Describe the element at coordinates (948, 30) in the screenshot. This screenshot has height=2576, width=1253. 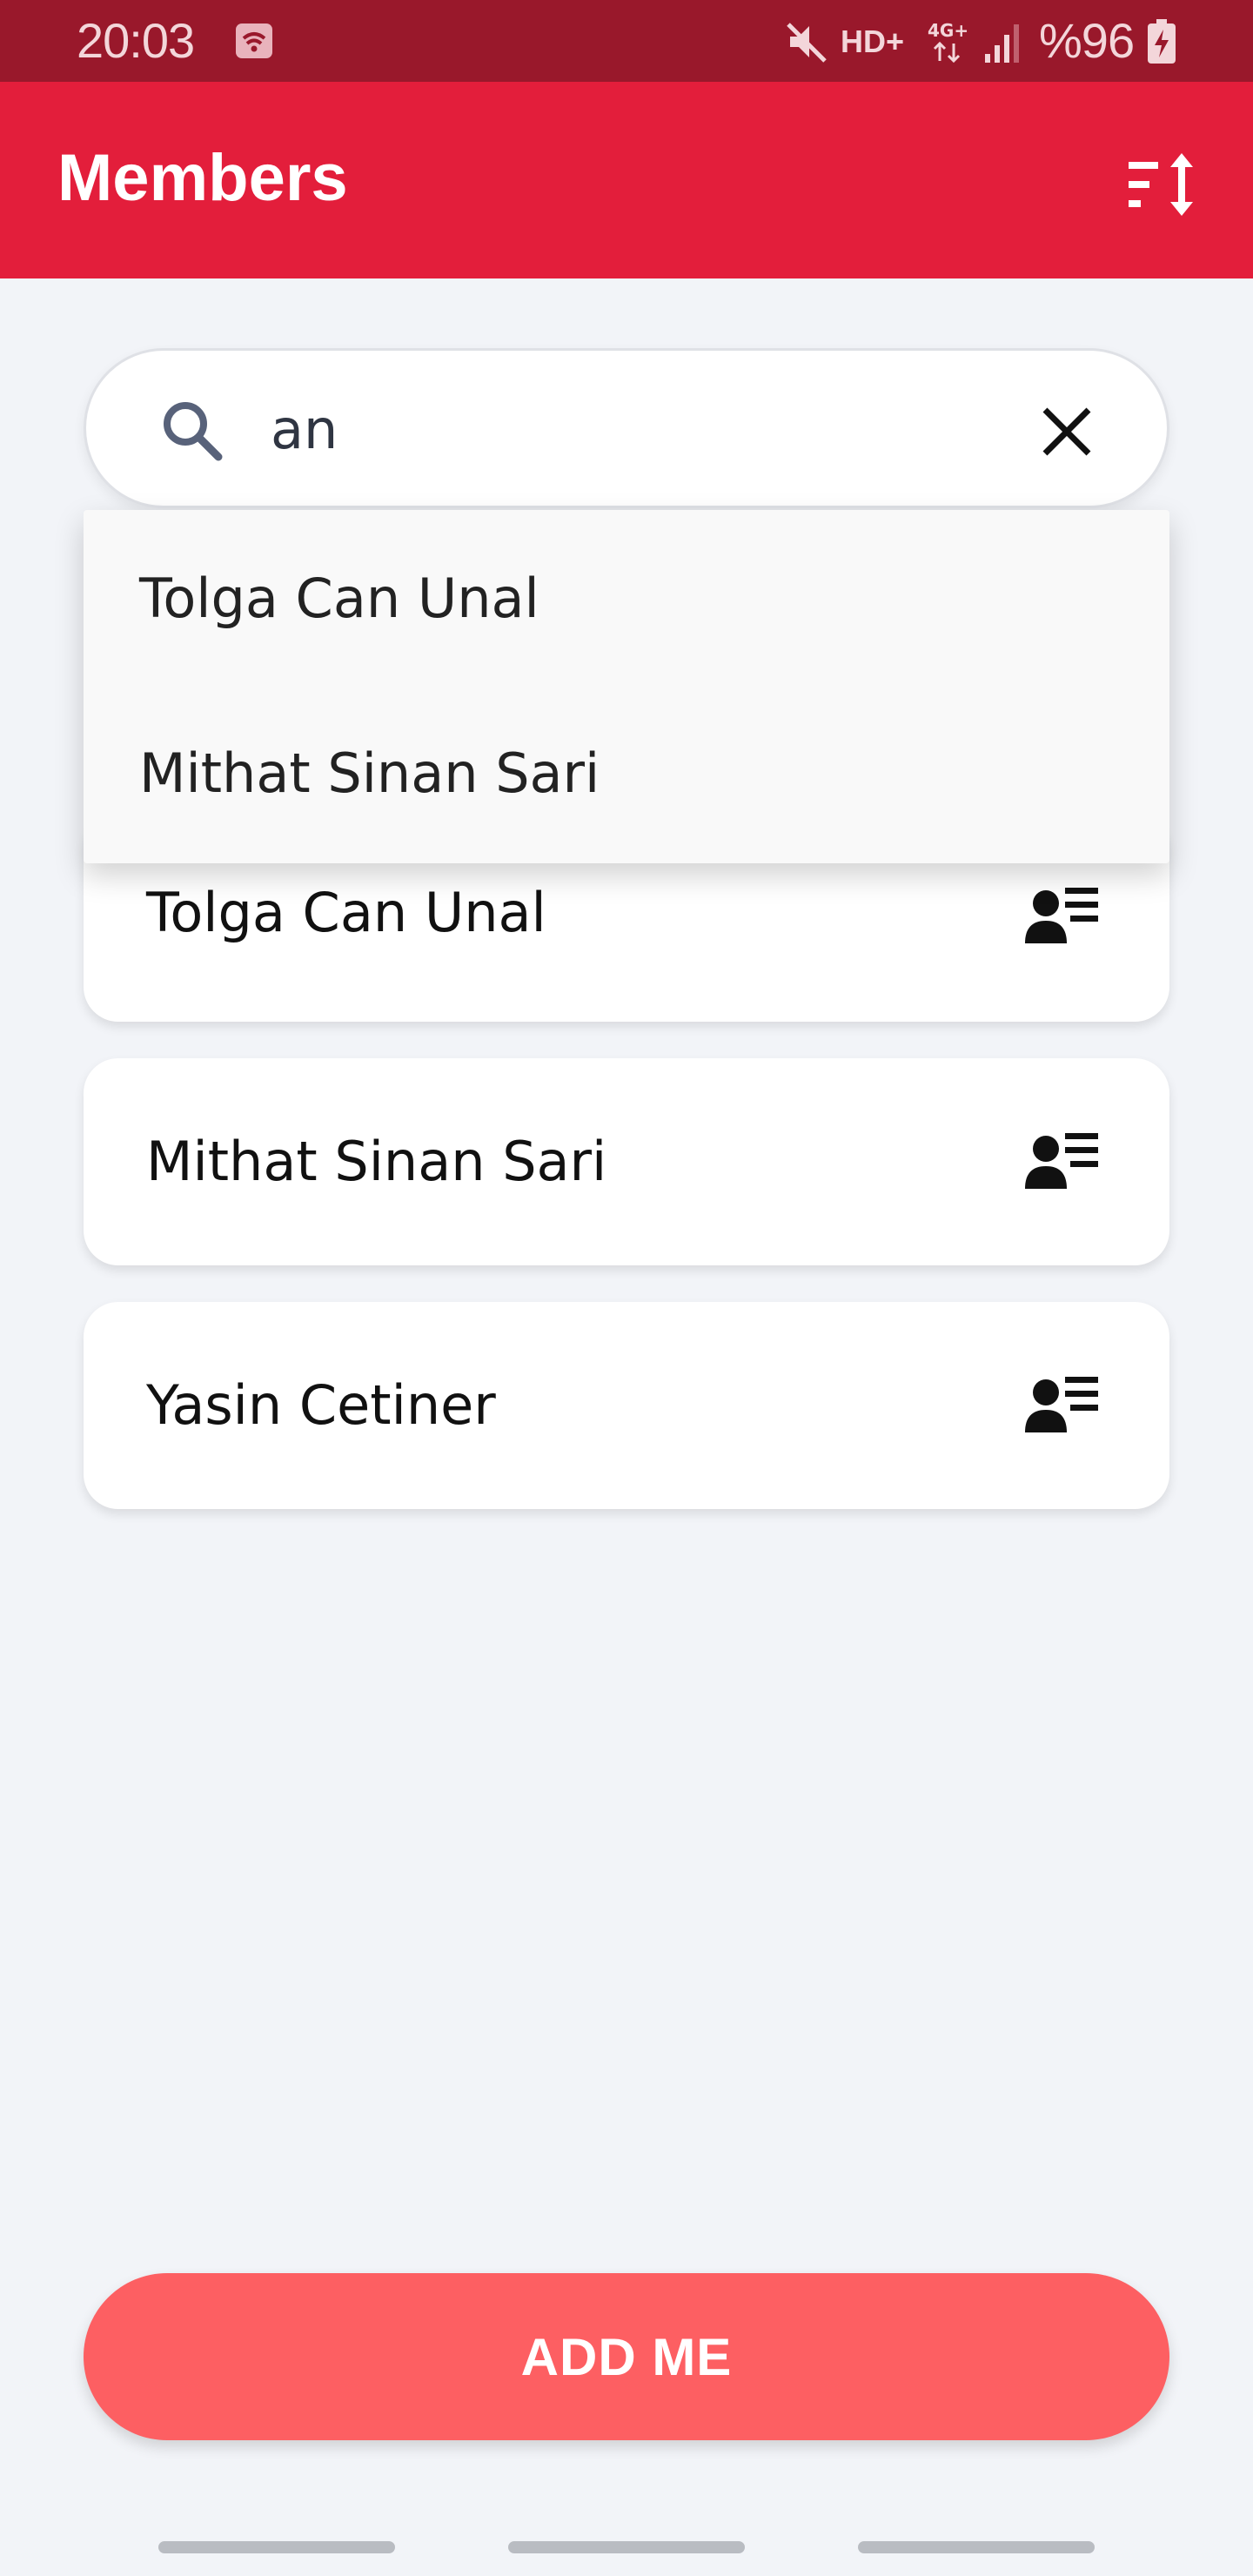
I see `svg-text: 4G+` at that location.